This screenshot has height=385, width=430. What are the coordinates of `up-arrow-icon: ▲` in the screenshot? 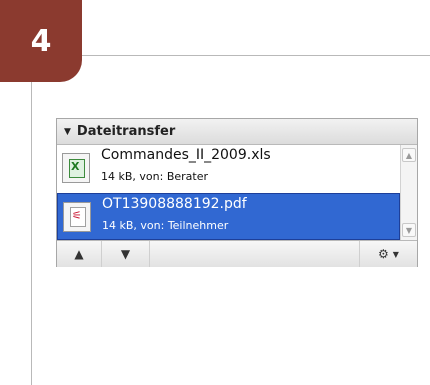 It's located at (79, 254).